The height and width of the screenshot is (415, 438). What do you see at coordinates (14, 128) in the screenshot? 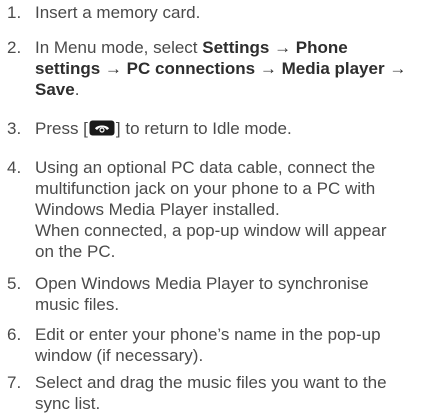
I see `step-number: 3.` at bounding box center [14, 128].